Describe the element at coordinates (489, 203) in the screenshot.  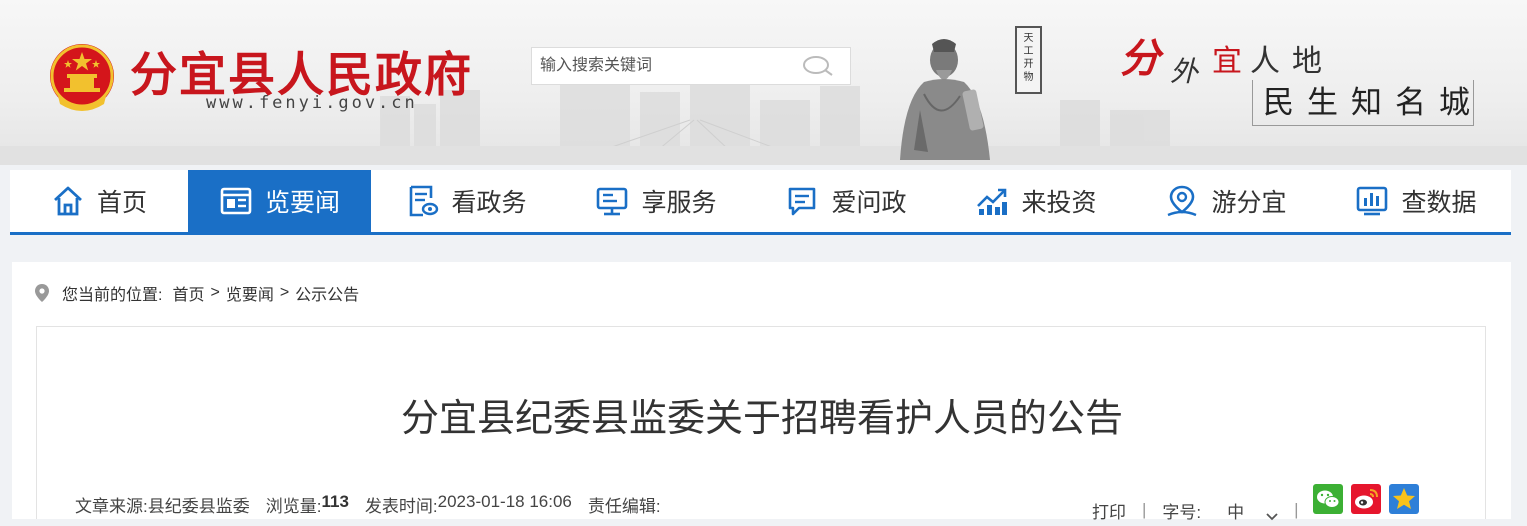
I see `nav-label: 看政务` at that location.